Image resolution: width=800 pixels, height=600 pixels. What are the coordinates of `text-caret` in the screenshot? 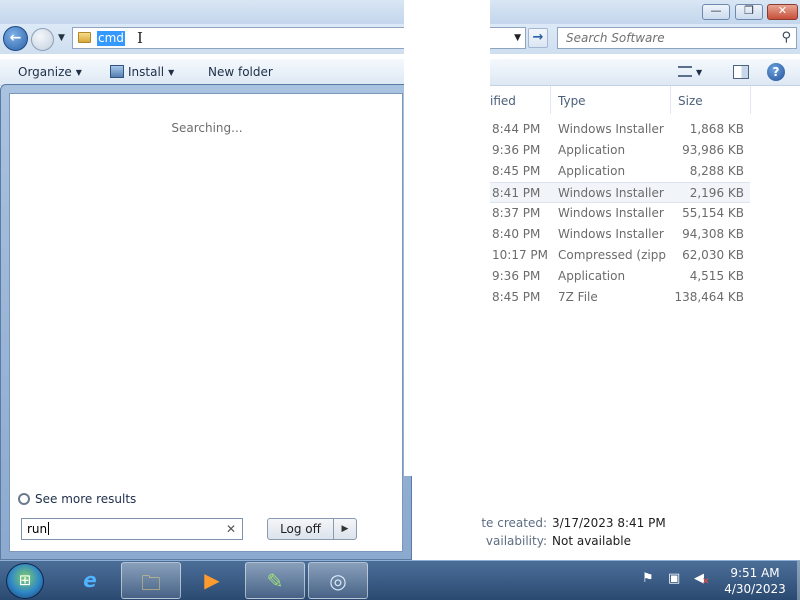 It's located at (49, 528).